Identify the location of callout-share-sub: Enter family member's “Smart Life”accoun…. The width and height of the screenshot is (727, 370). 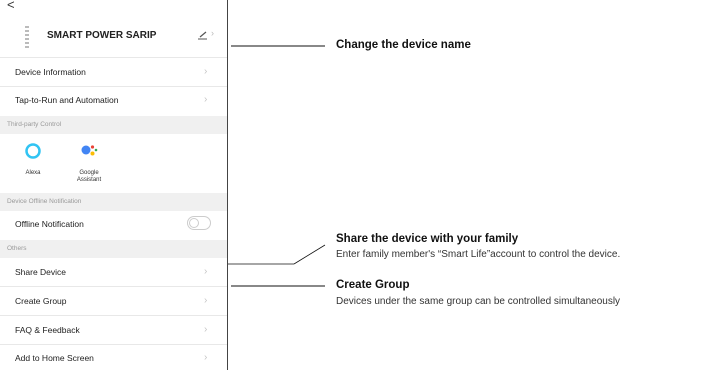
(478, 254).